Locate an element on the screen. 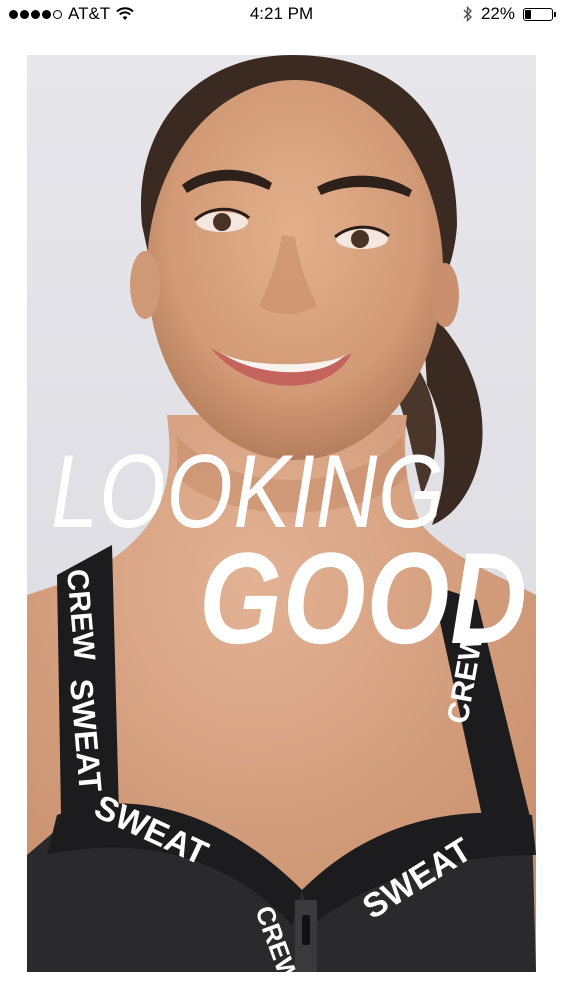 This screenshot has width=563, height=1000. headline-line-2: GOOD is located at coordinates (364, 598).